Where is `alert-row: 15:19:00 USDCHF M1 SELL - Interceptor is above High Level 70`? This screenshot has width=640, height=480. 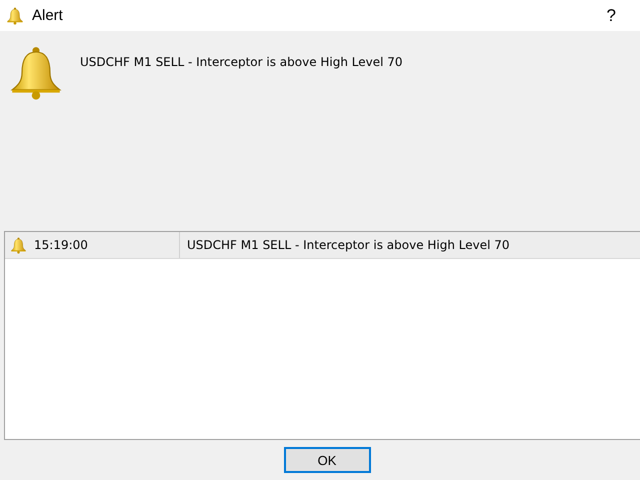
alert-row: 15:19:00 USDCHF M1 SELL - Interceptor is above High Level 70 is located at coordinates (322, 245).